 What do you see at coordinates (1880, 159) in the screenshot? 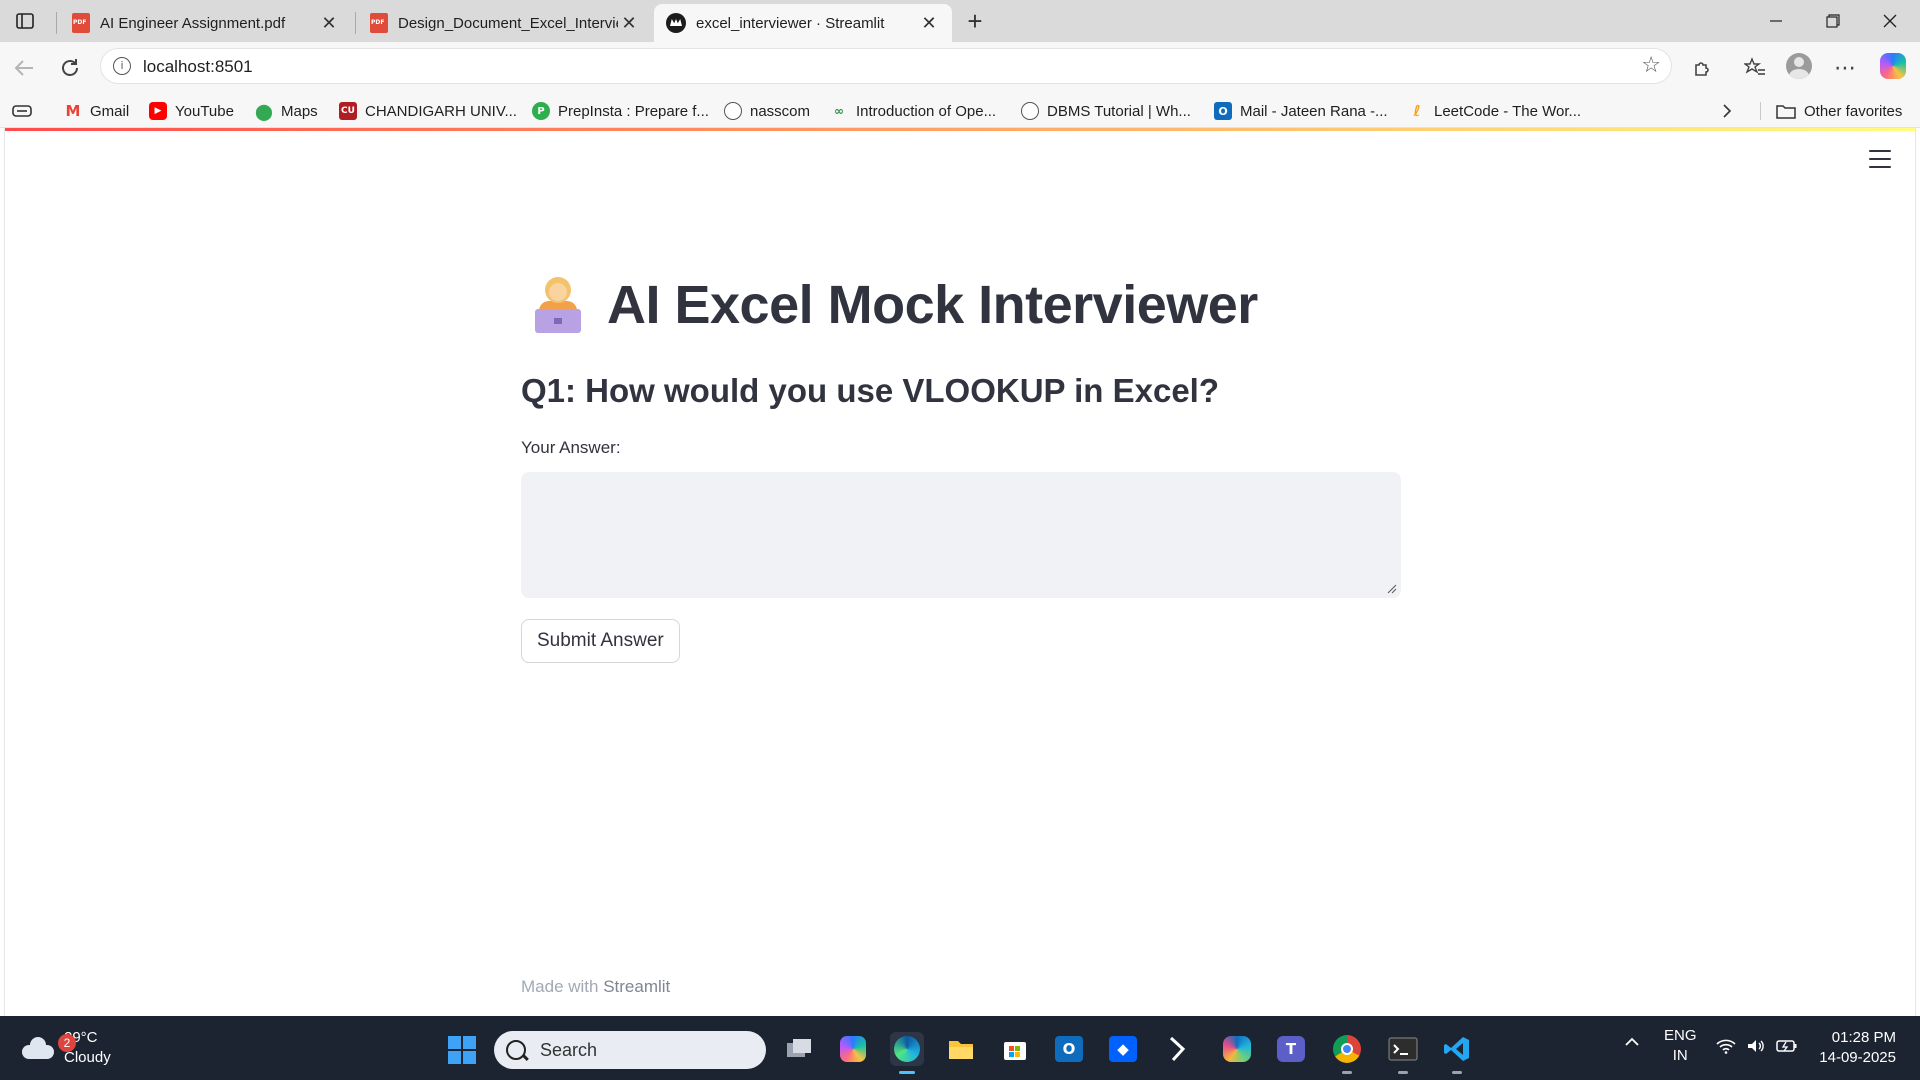
I see `main-menu-button` at bounding box center [1880, 159].